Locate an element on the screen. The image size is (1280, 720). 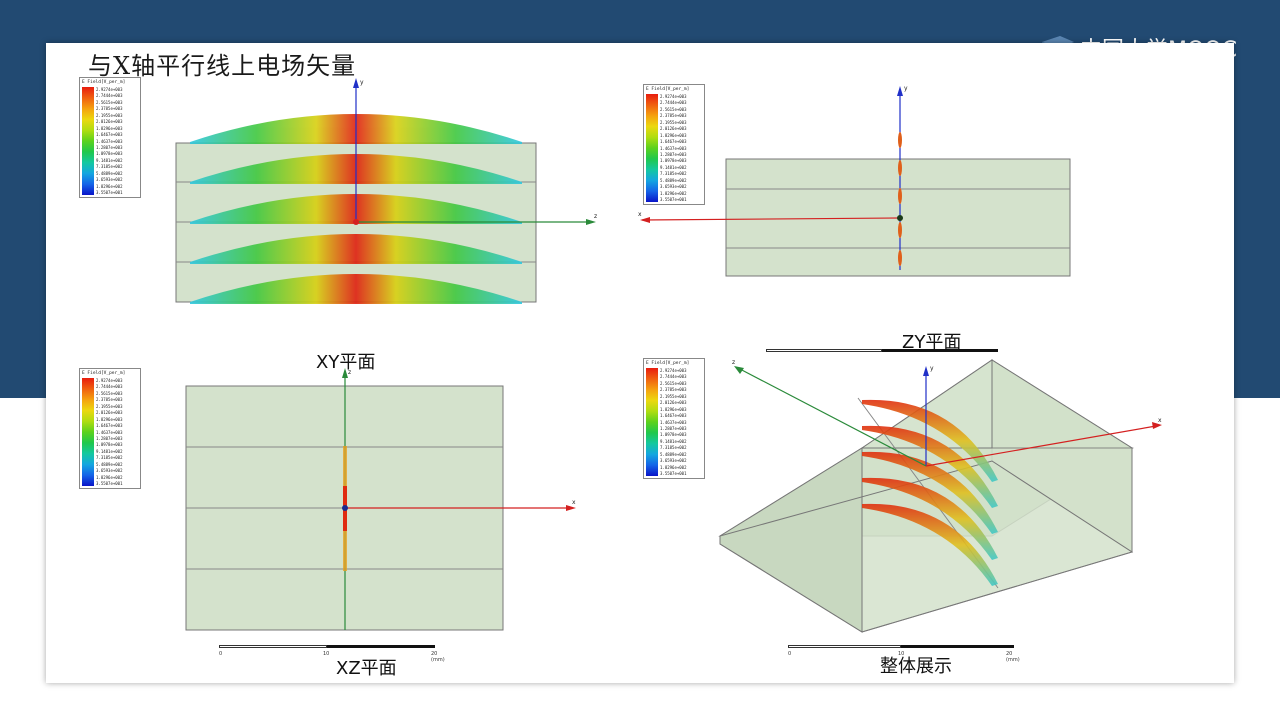
panel-xz-plane: z x is located at coordinates (380, 499).